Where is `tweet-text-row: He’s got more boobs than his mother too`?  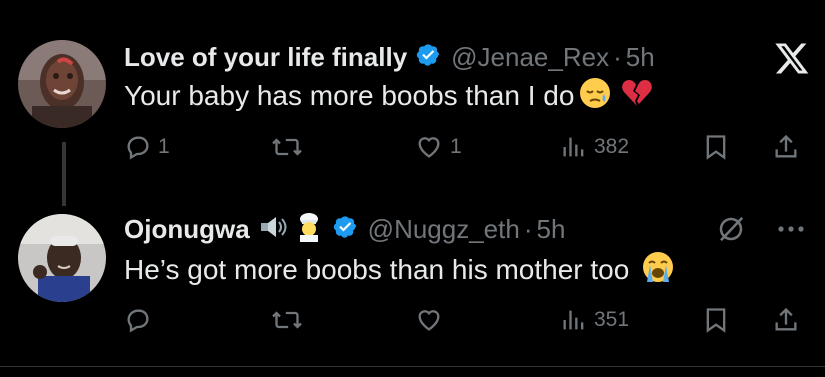
tweet-text-row: He’s got more boobs than his mother too is located at coordinates (399, 270).